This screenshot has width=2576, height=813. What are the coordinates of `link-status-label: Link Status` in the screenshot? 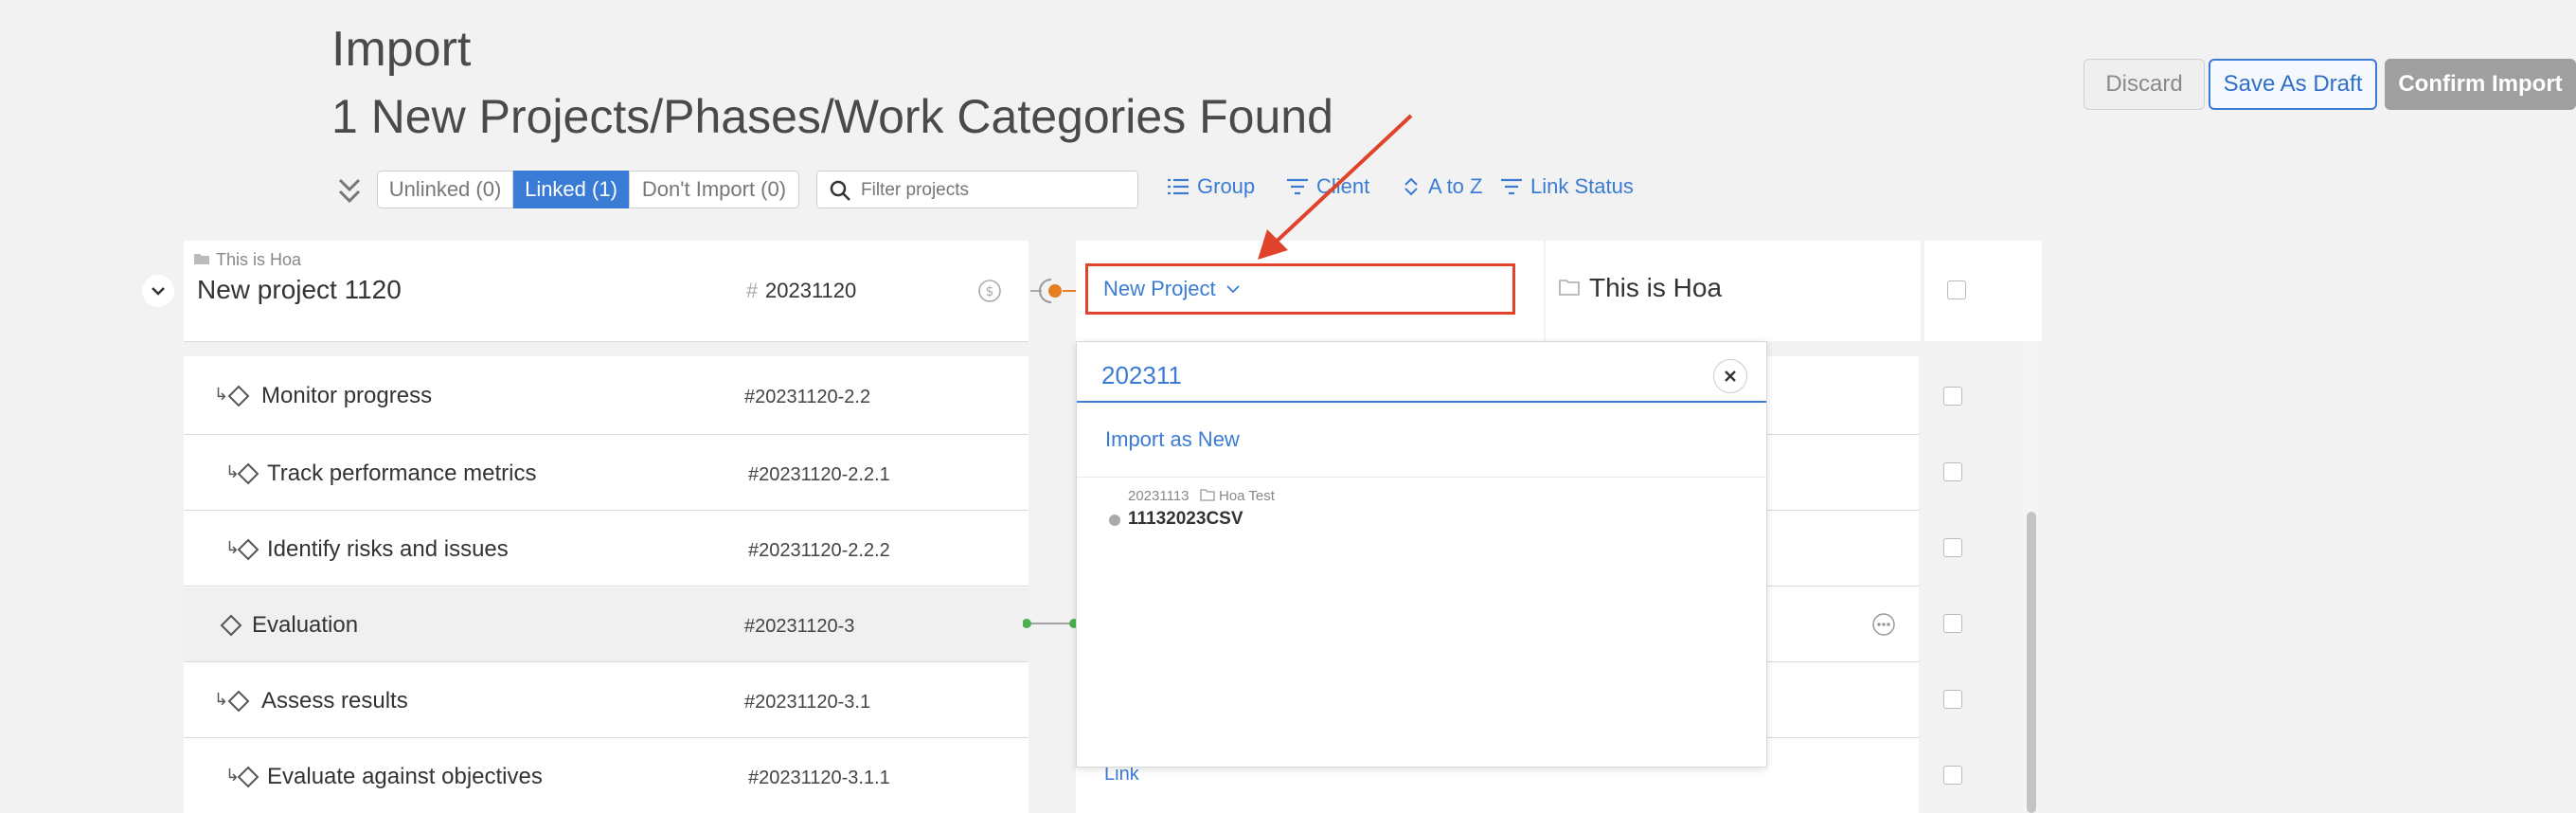 It's located at (1582, 186).